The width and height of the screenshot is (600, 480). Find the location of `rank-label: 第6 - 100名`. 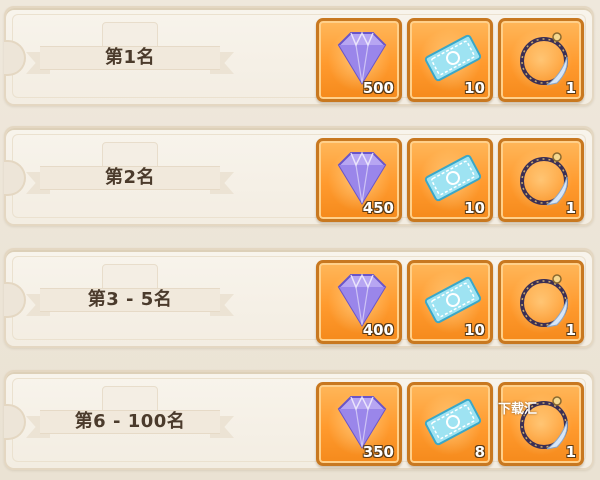

rank-label: 第6 - 100名 is located at coordinates (130, 421).